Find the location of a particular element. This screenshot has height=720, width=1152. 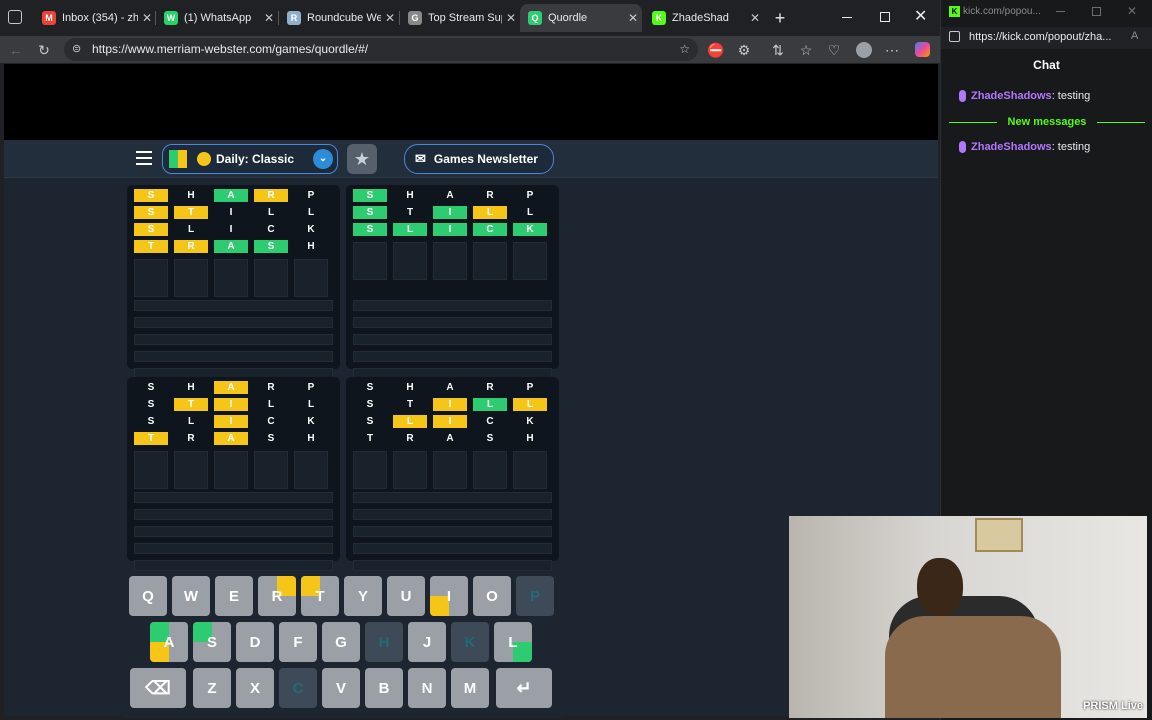

minimize-icon is located at coordinates (847, 17).